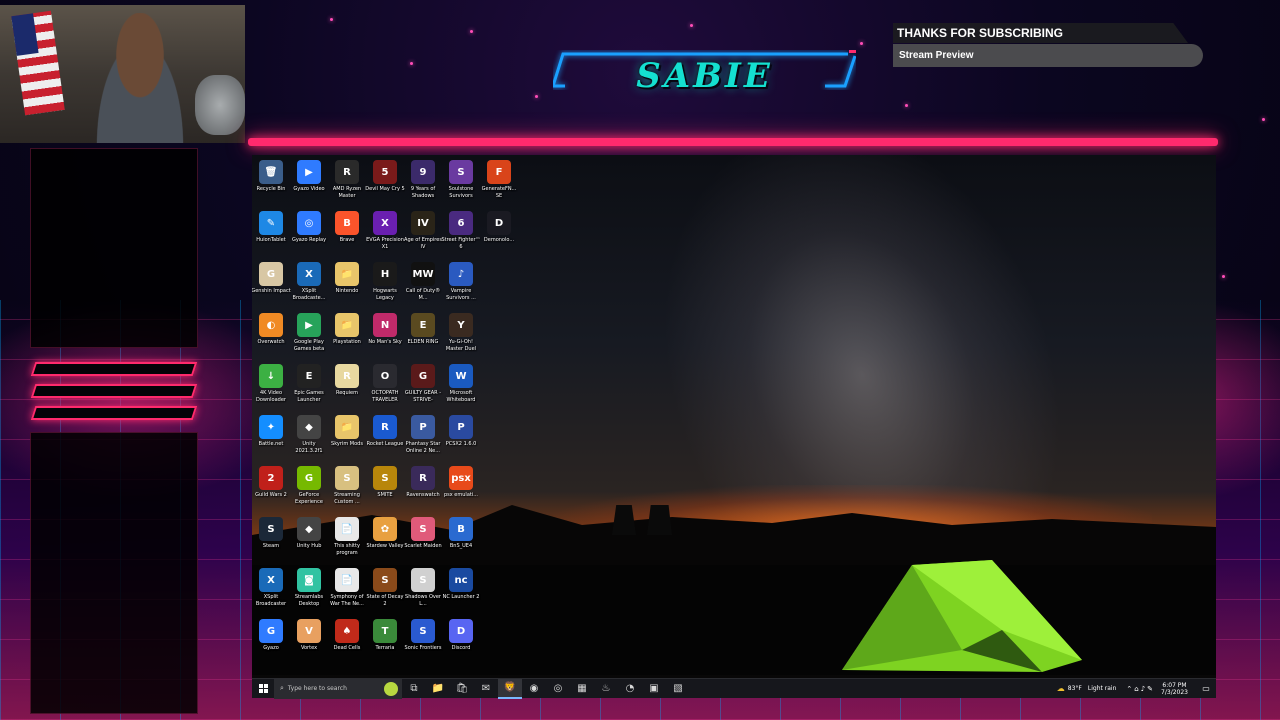 The height and width of the screenshot is (720, 1280). Describe the element at coordinates (499, 192) in the screenshot. I see `desktop-icon-label: GenerateFN... SE` at that location.